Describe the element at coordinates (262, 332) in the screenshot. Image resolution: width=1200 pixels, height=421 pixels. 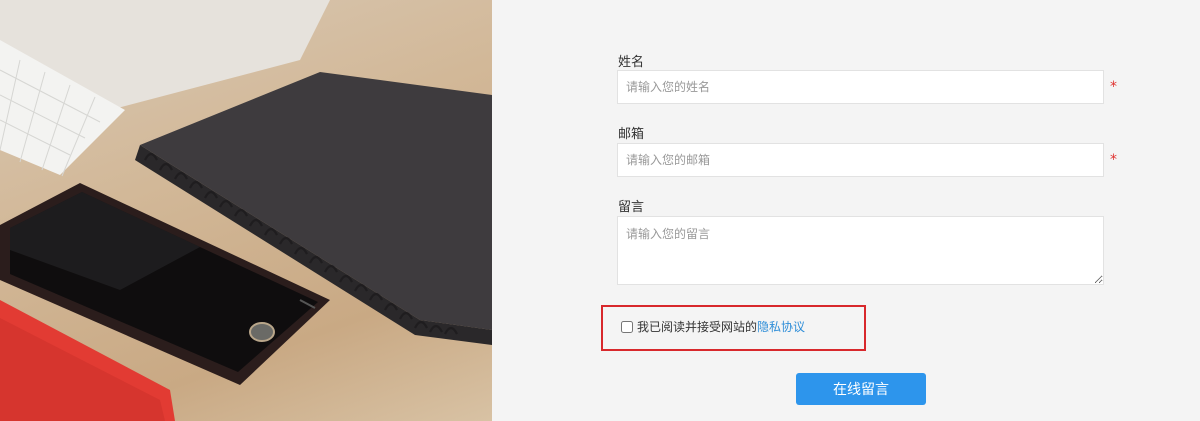
I see `phone-home-button` at that location.